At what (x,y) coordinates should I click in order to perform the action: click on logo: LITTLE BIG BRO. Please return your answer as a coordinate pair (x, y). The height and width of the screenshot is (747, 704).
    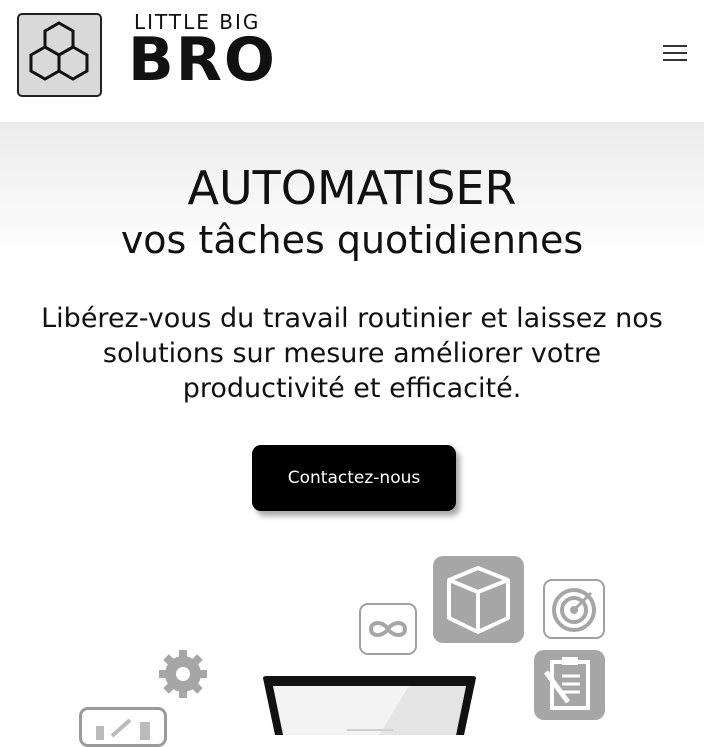
    Looking at the image, I should click on (145, 55).